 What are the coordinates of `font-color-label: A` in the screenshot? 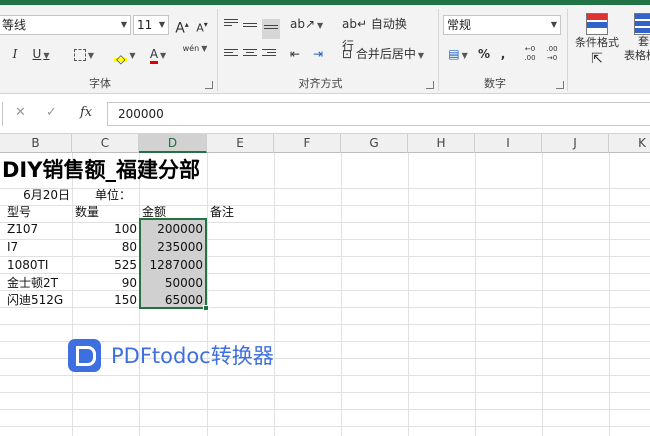 It's located at (154, 55).